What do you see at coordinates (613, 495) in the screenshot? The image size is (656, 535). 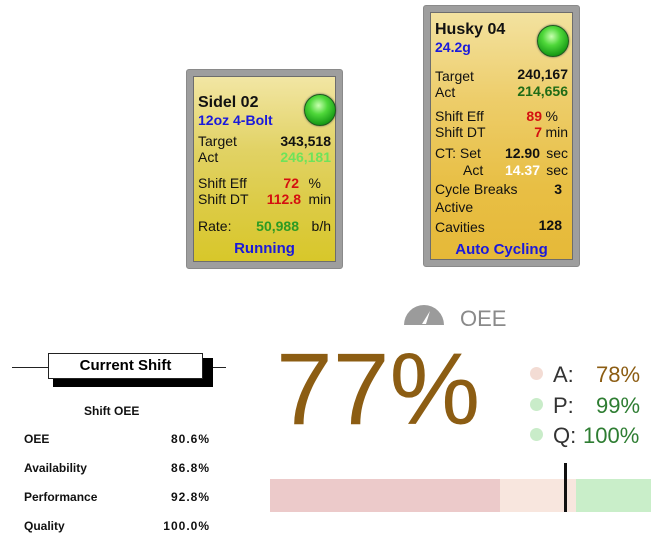 I see `gauge-zone-high` at bounding box center [613, 495].